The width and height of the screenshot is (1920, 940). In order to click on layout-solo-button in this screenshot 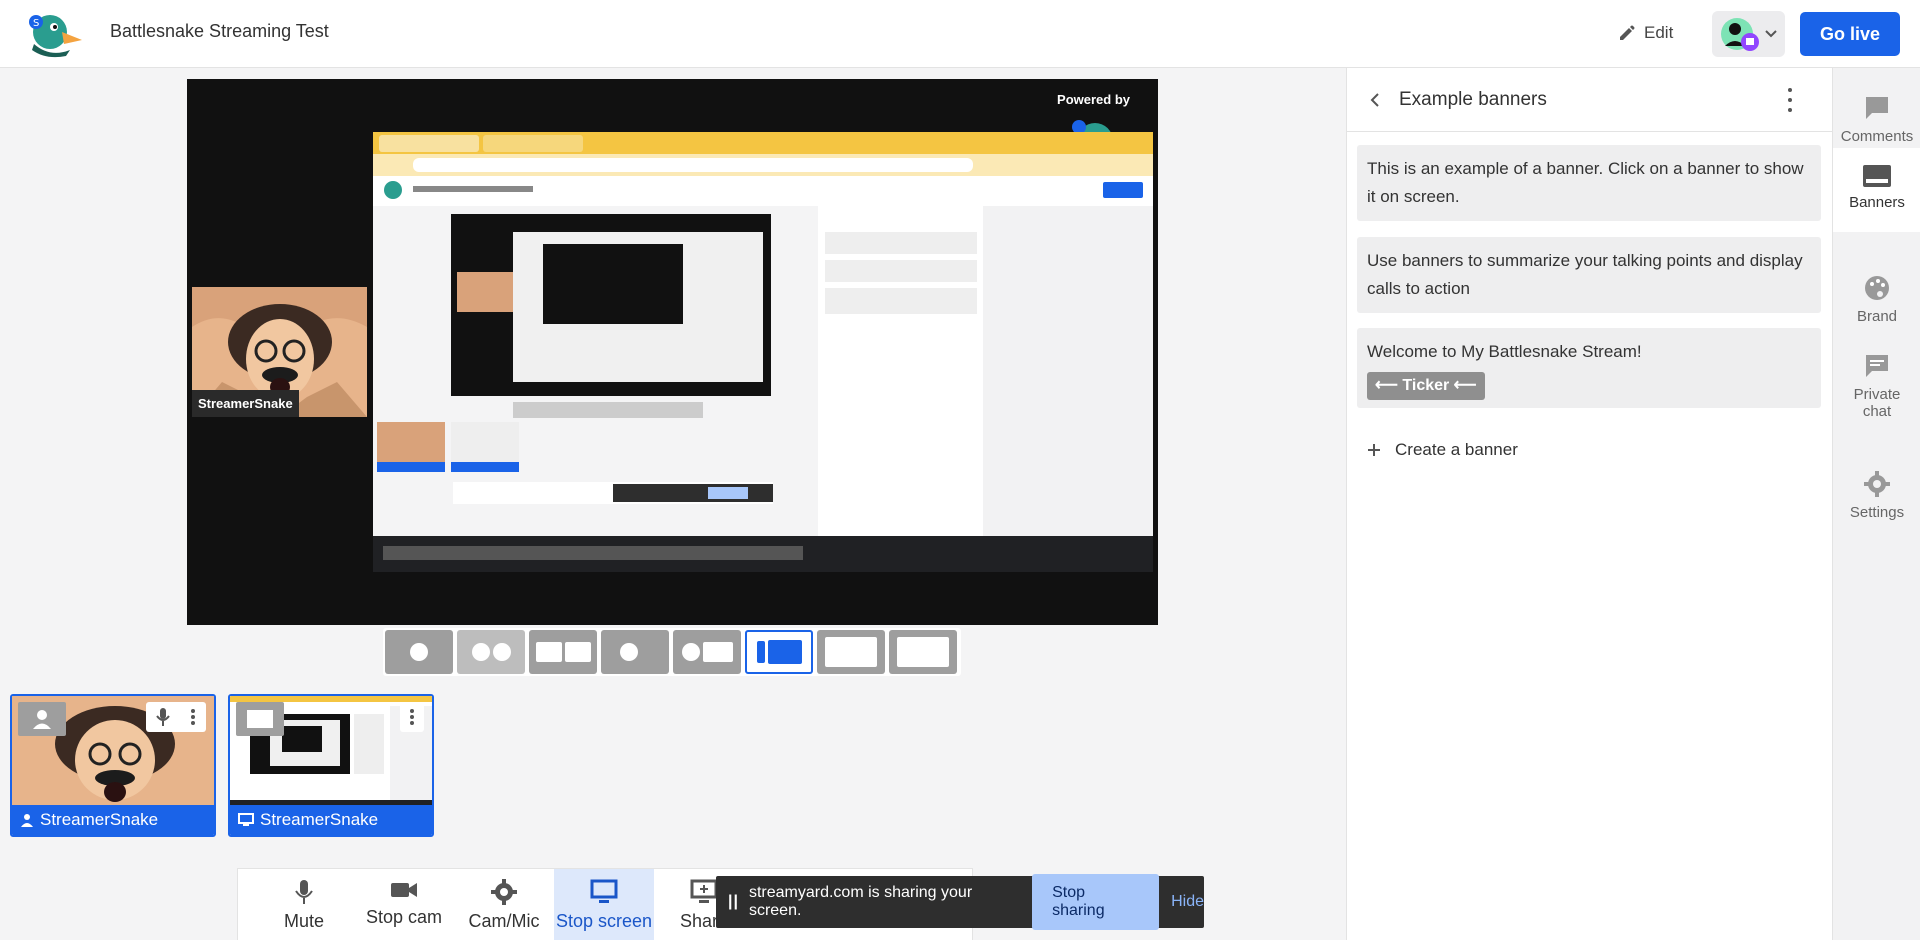, I will do `click(419, 652)`.